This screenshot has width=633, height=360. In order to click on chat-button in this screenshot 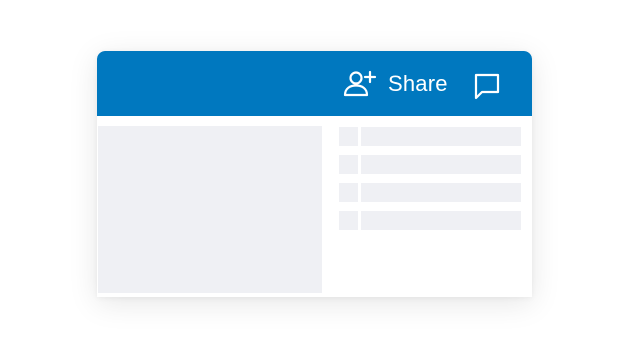, I will do `click(487, 86)`.